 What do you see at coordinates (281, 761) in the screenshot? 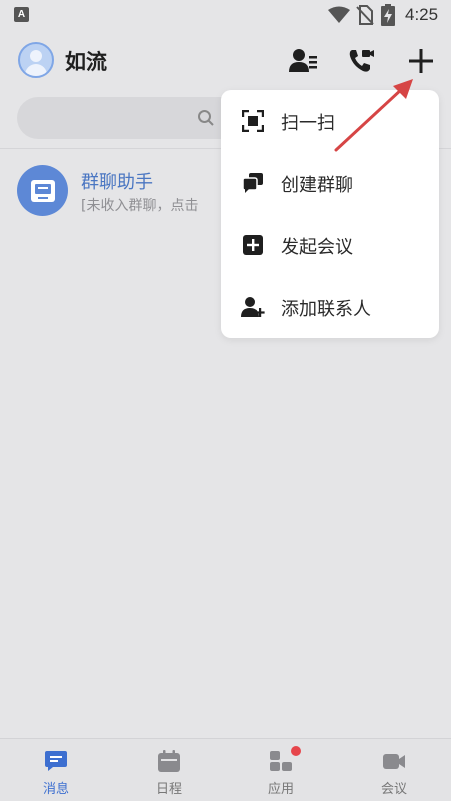
I see `apps-icon` at bounding box center [281, 761].